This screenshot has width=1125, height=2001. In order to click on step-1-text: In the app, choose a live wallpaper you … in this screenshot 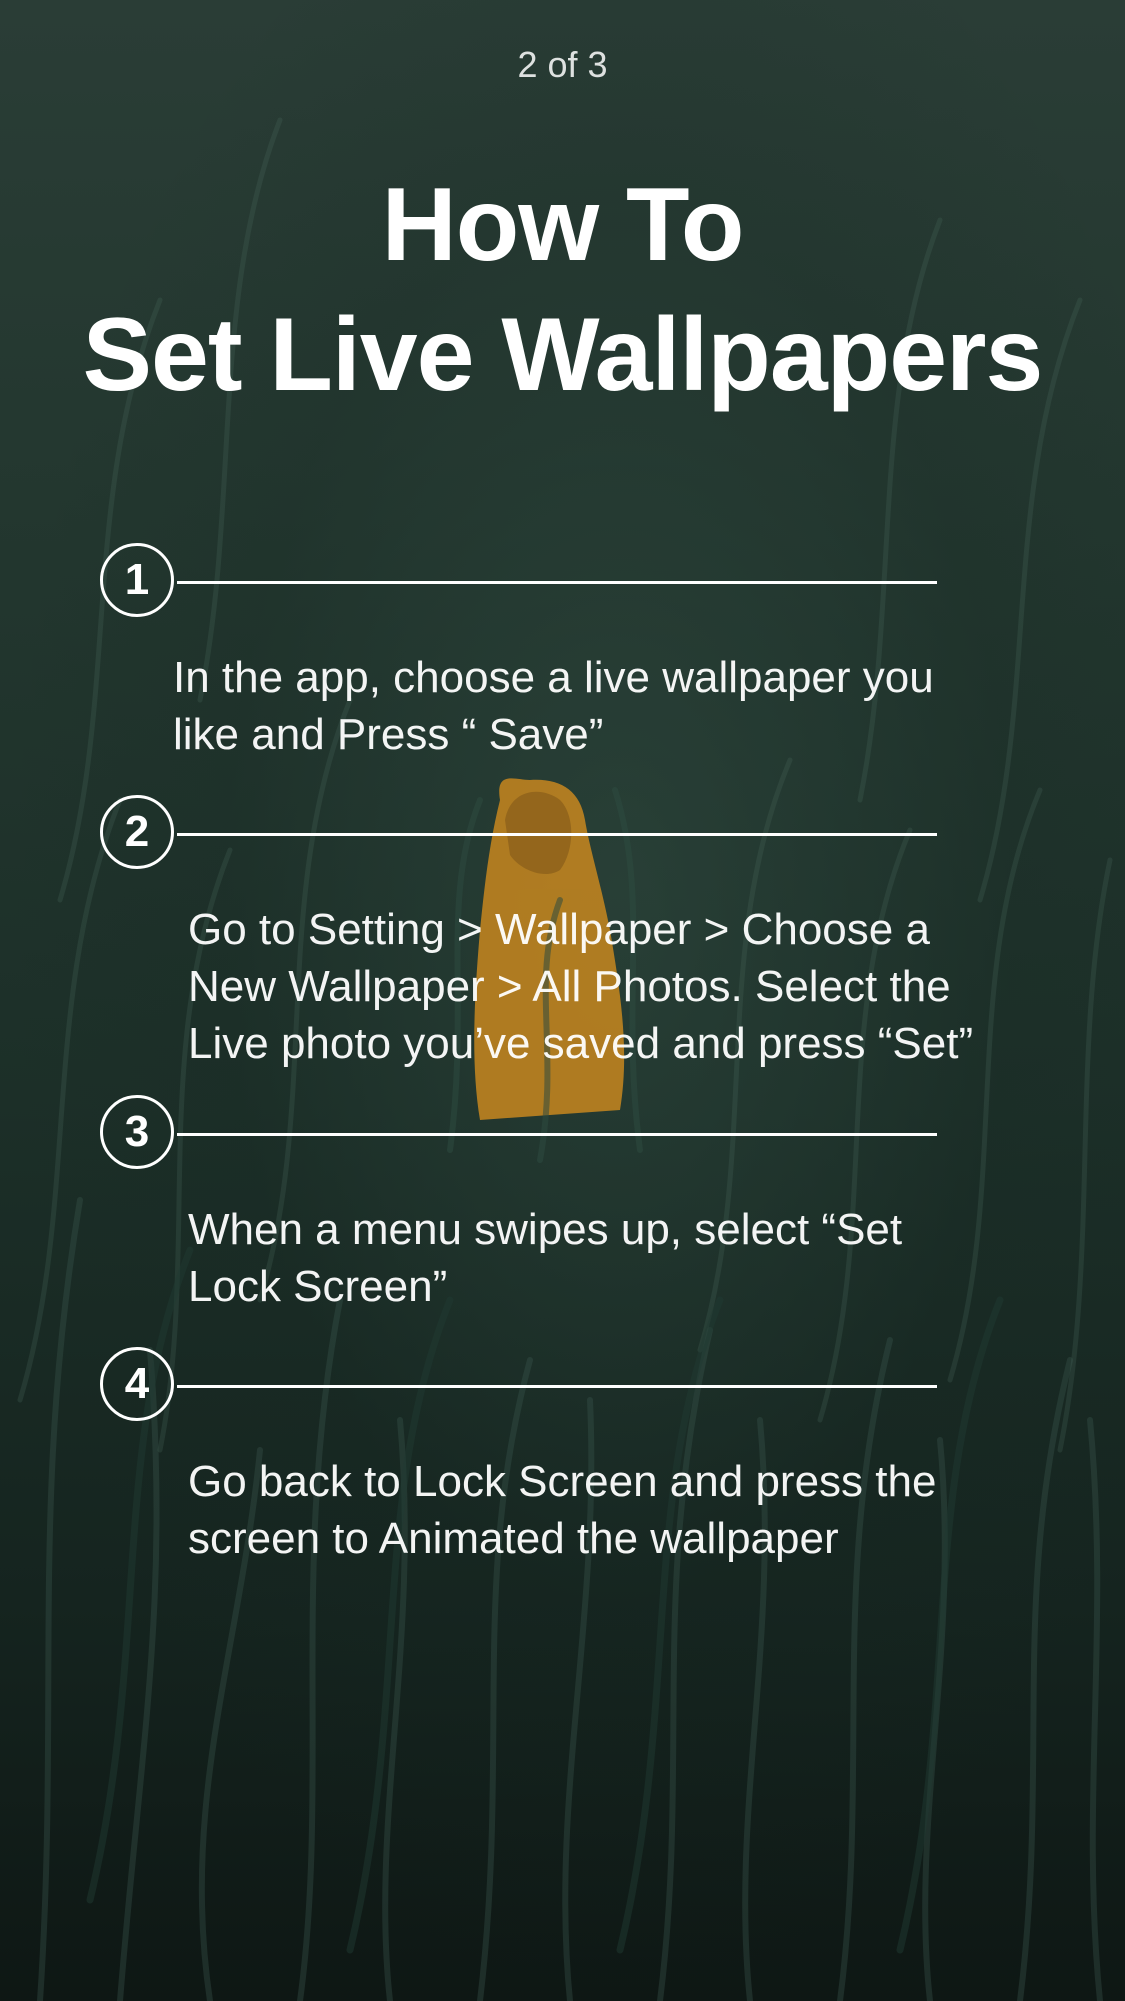, I will do `click(553, 706)`.